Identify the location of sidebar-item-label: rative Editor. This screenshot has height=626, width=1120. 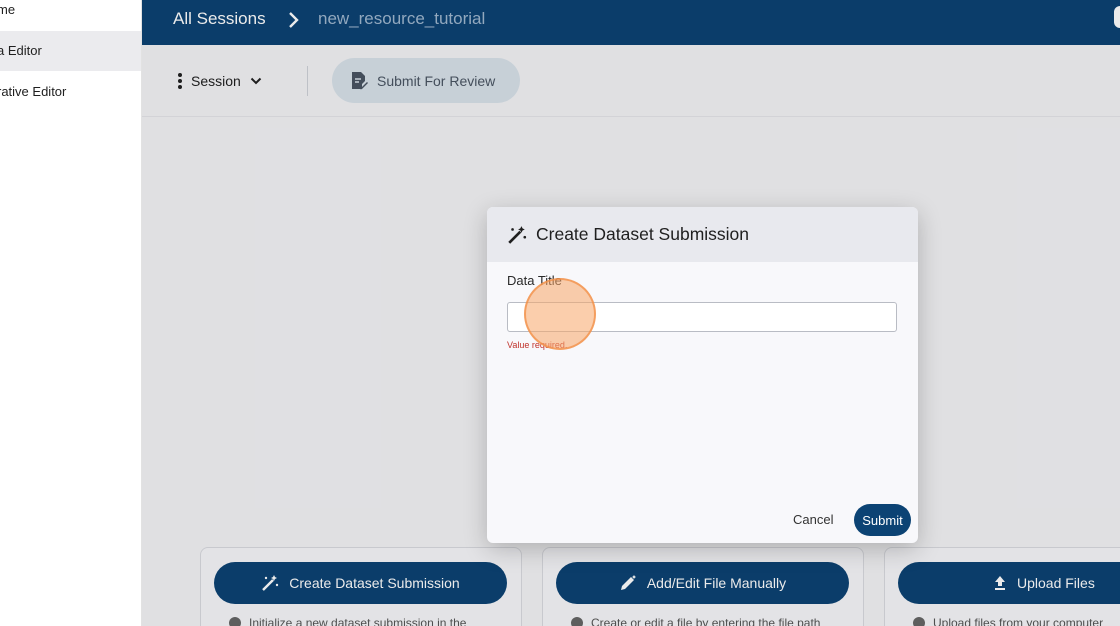
(33, 91).